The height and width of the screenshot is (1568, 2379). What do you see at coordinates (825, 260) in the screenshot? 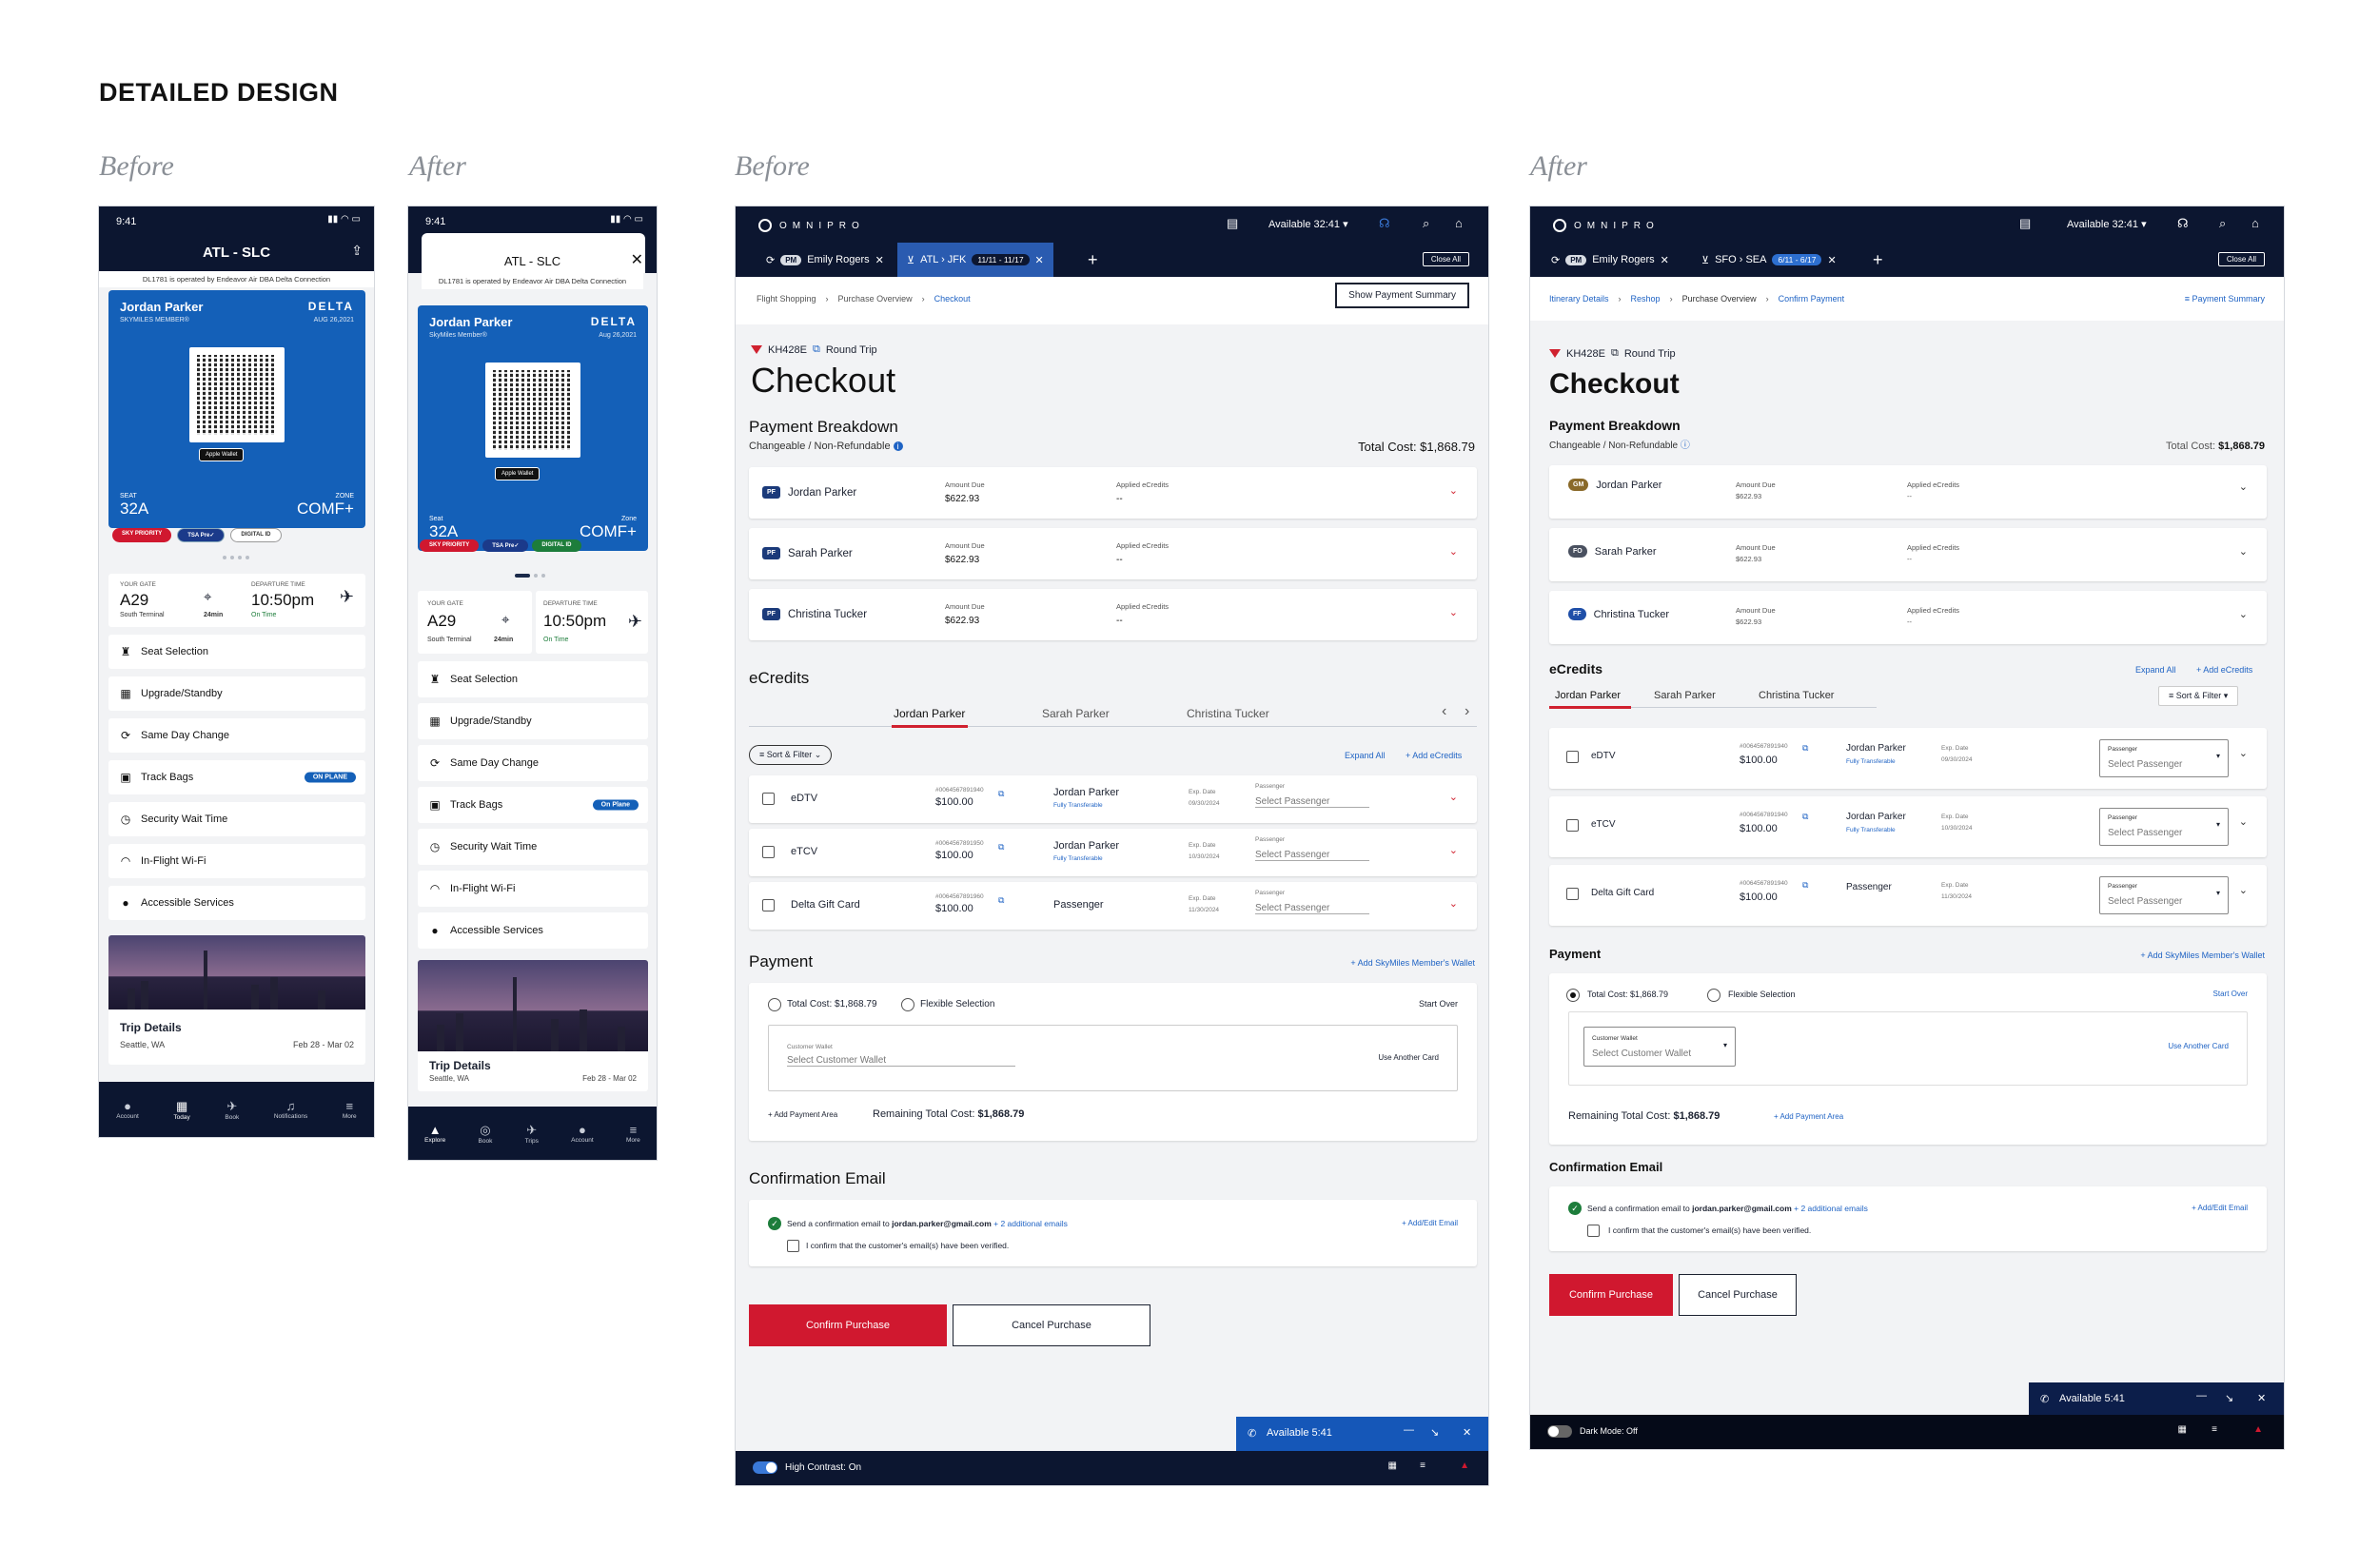
I see `tab-emily-rogers: ⟳ PM Emily Rogers ✕` at bounding box center [825, 260].